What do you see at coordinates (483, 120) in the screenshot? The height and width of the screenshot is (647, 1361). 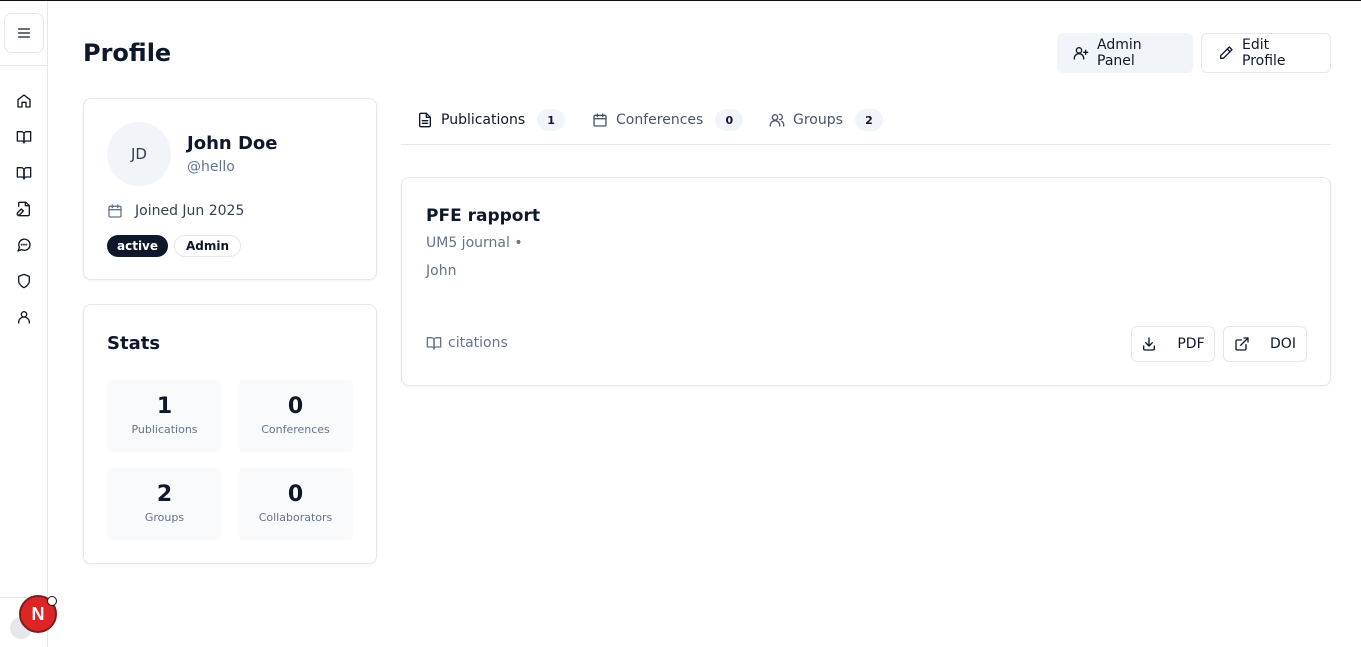 I see `tab-label: Publications` at bounding box center [483, 120].